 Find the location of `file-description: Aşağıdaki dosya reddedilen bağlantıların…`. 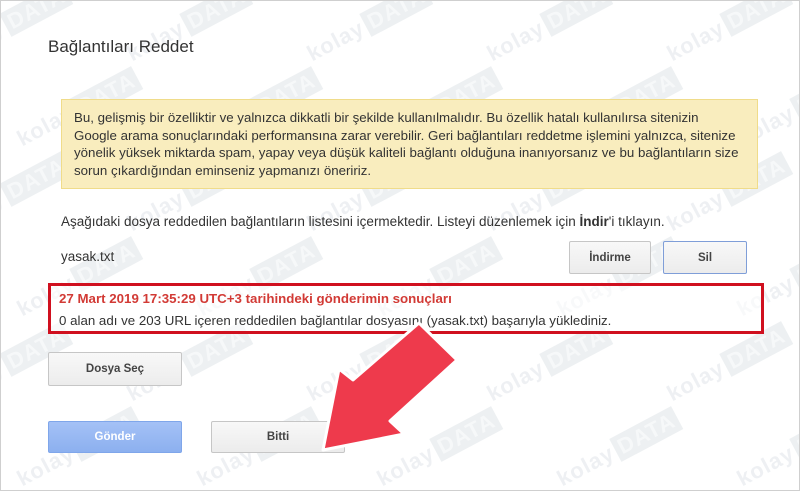

file-description: Aşağıdaki dosya reddedilen bağlantıların… is located at coordinates (363, 221).